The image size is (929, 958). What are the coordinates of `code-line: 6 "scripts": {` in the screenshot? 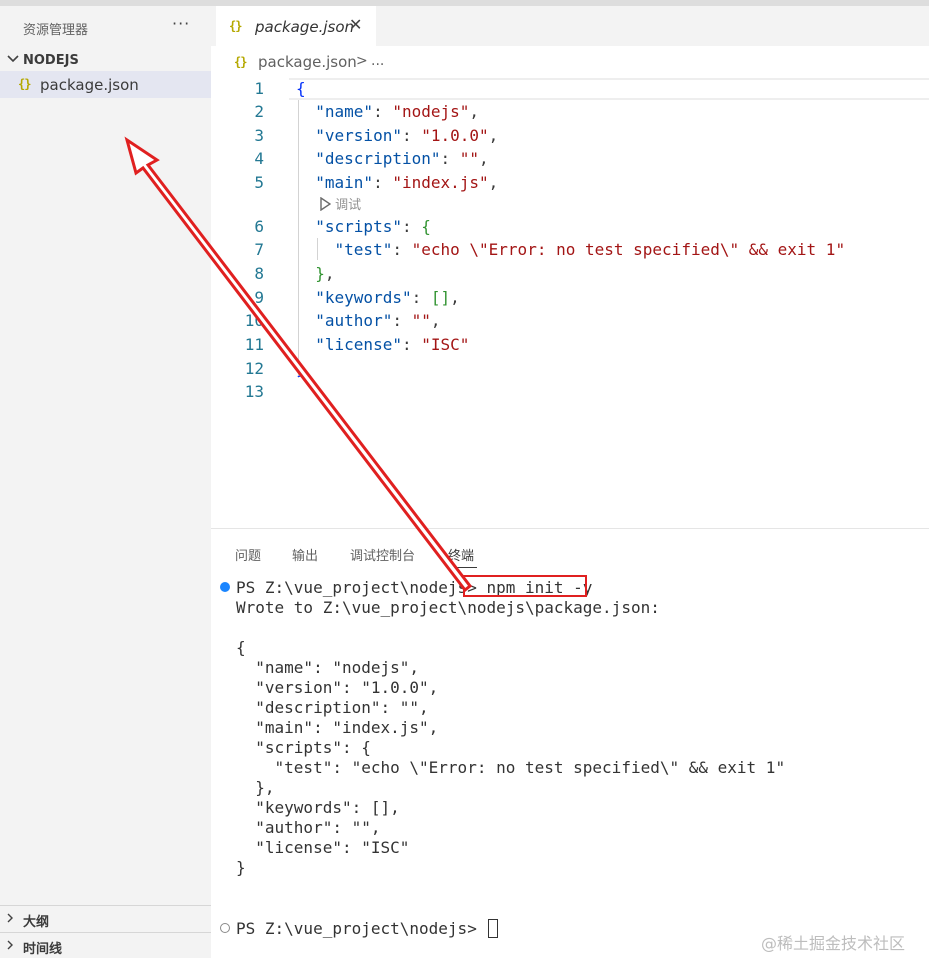 It's located at (570, 228).